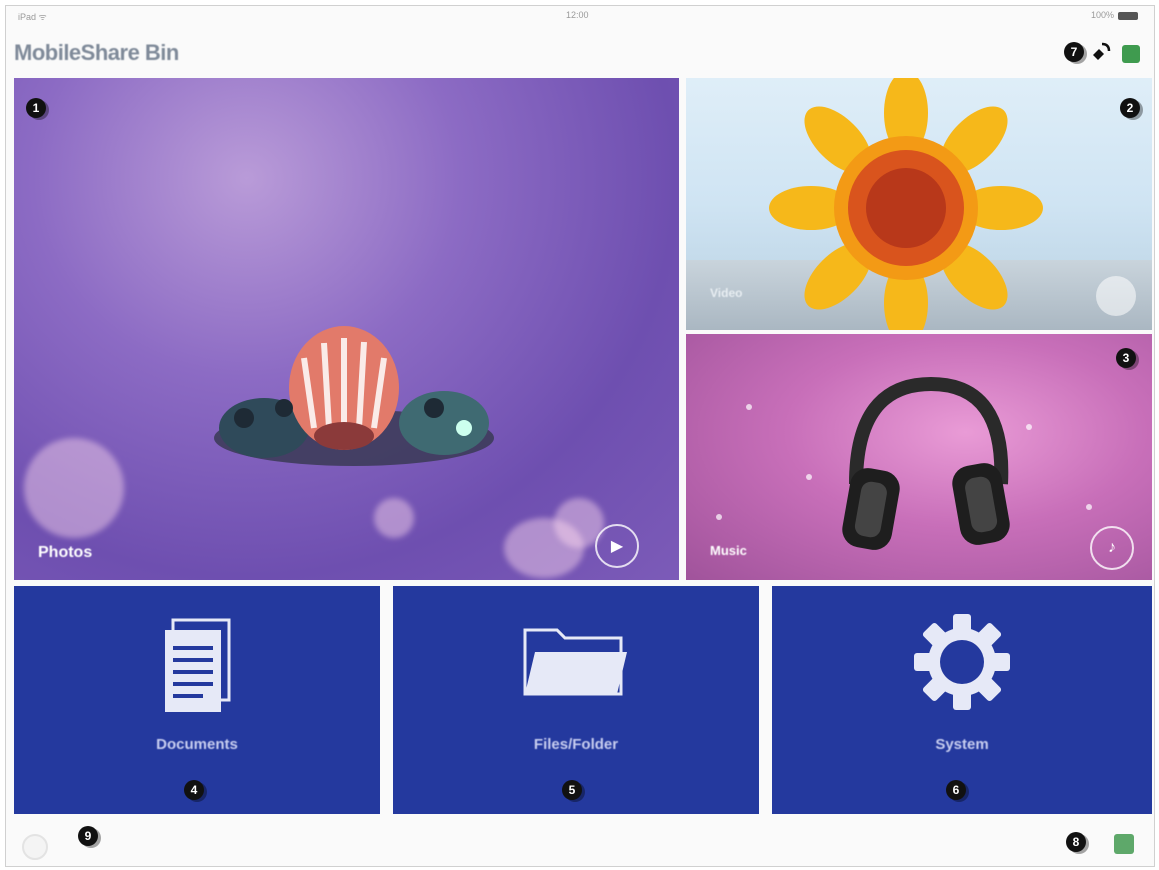  Describe the element at coordinates (1076, 842) in the screenshot. I see `badge-8: 8` at that location.